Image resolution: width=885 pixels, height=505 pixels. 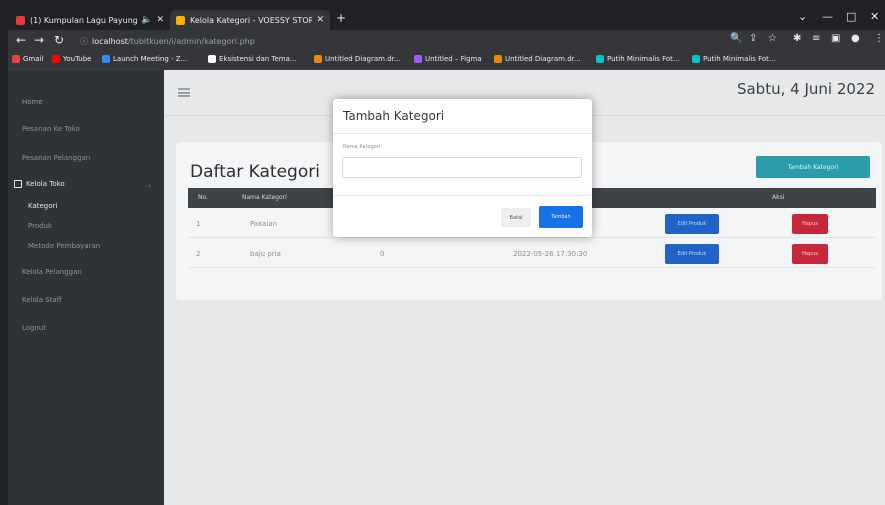 I want to click on tab-search-dropdown-icon: ⌄, so click(x=802, y=16).